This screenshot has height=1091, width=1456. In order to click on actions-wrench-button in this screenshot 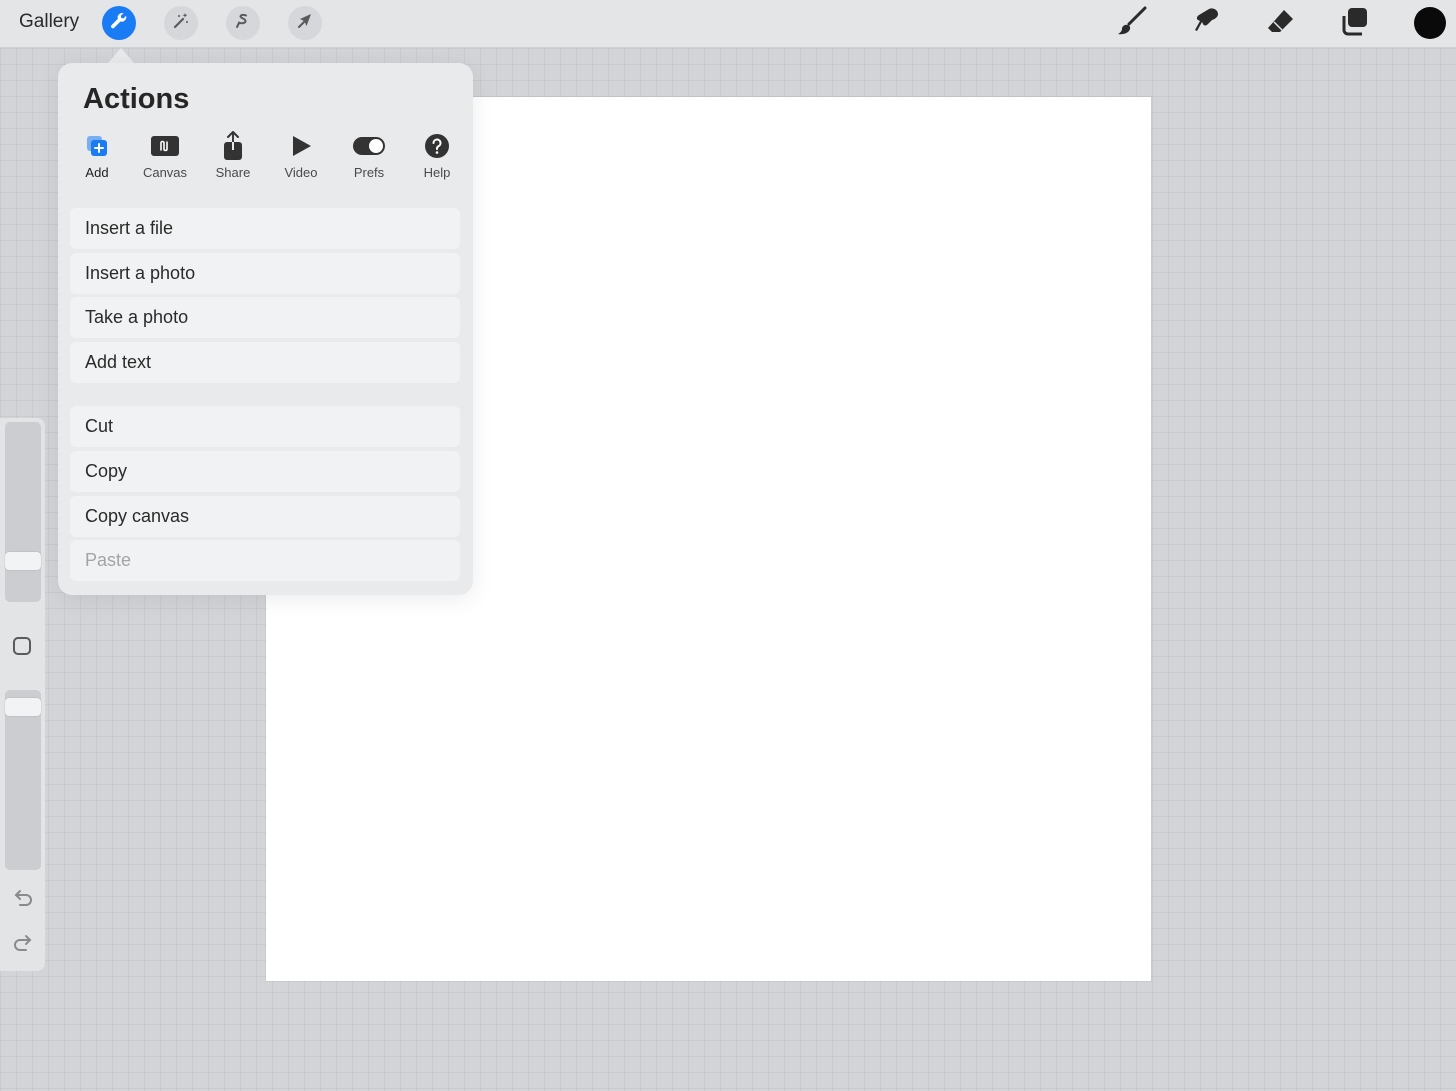, I will do `click(119, 23)`.